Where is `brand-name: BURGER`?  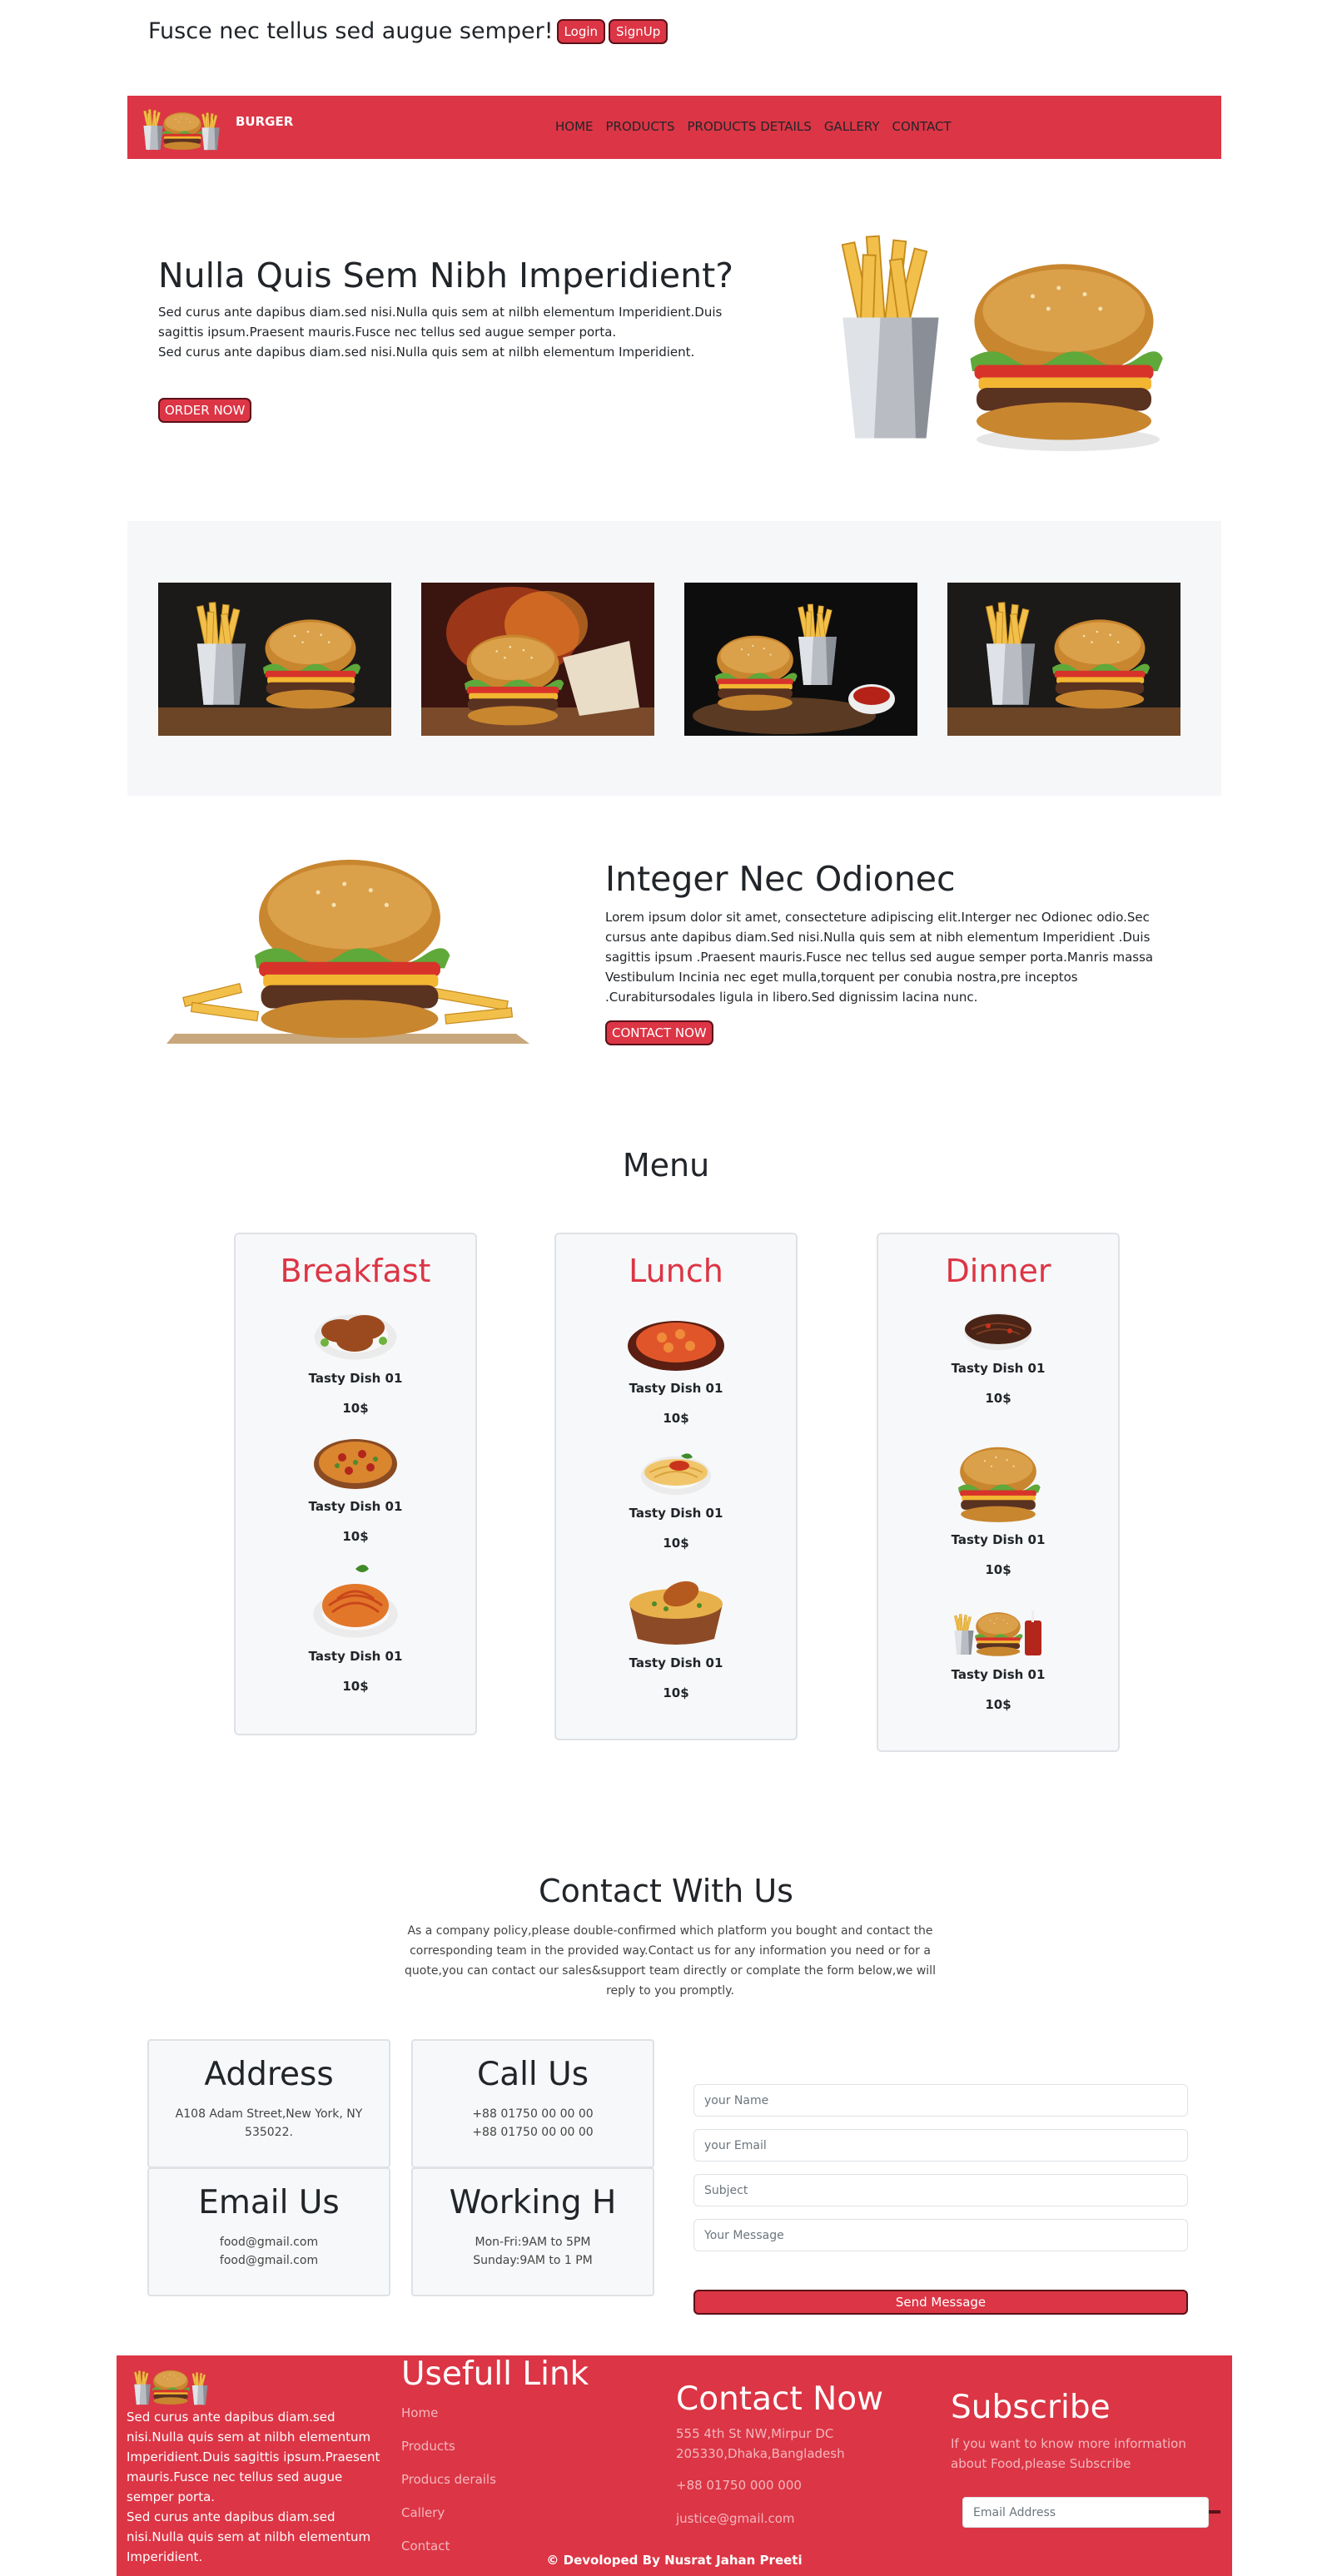
brand-name: BURGER is located at coordinates (264, 121).